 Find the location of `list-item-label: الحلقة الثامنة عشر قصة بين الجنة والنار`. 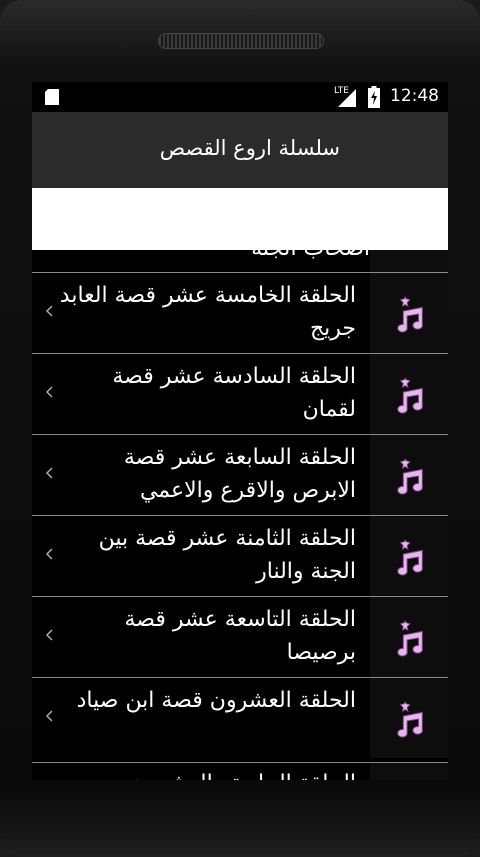

list-item-label: الحلقة الثامنة عشر قصة بين الجنة والنار is located at coordinates (227, 555).